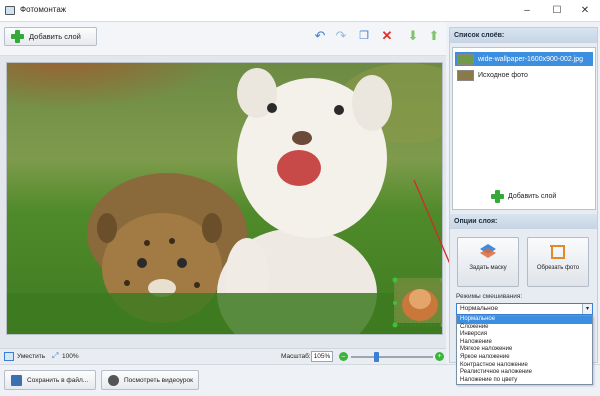  Describe the element at coordinates (497, 196) in the screenshot. I see `plus-icon` at that location.